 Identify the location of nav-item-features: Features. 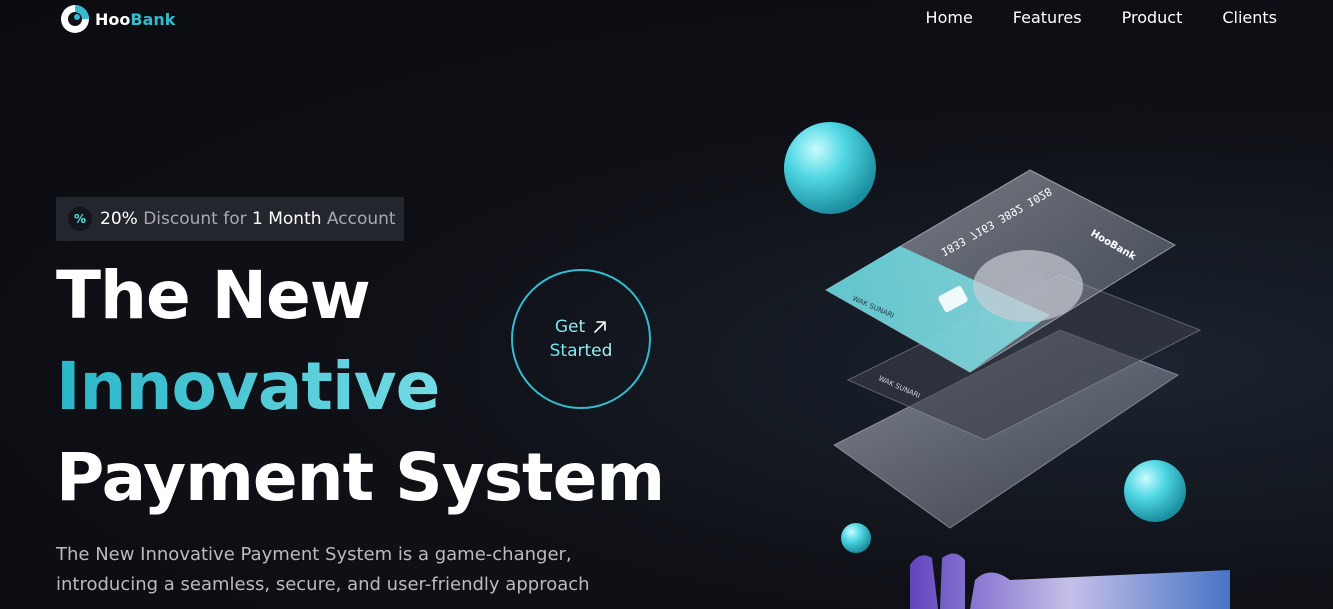
(1047, 17).